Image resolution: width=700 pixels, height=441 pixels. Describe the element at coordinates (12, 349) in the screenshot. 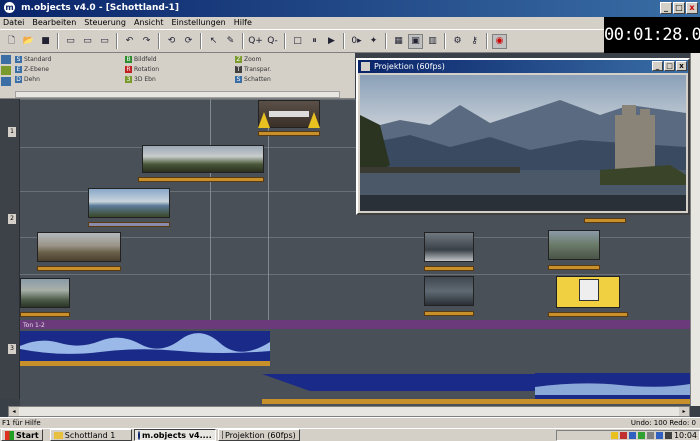

I see `track-tab: 3` at that location.